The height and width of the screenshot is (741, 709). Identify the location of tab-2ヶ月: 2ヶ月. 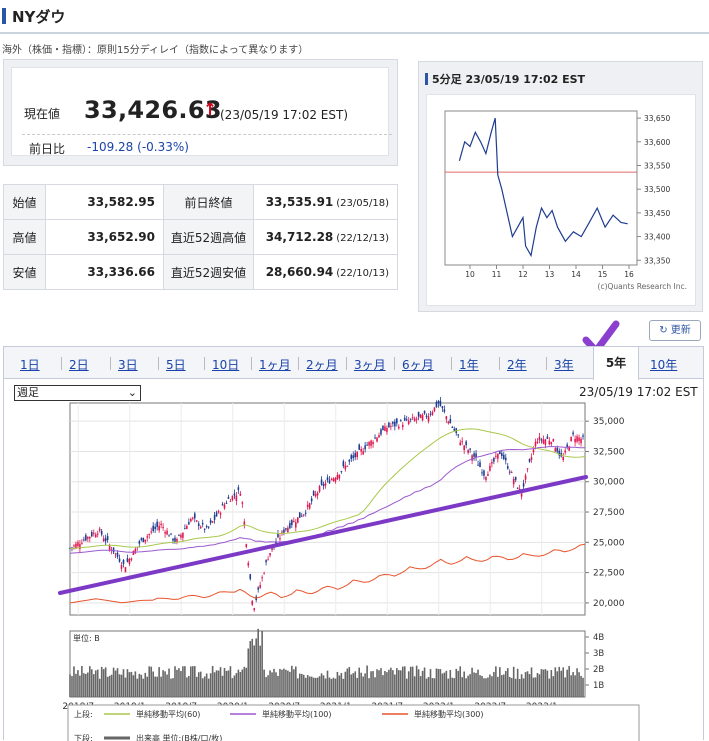
(322, 364).